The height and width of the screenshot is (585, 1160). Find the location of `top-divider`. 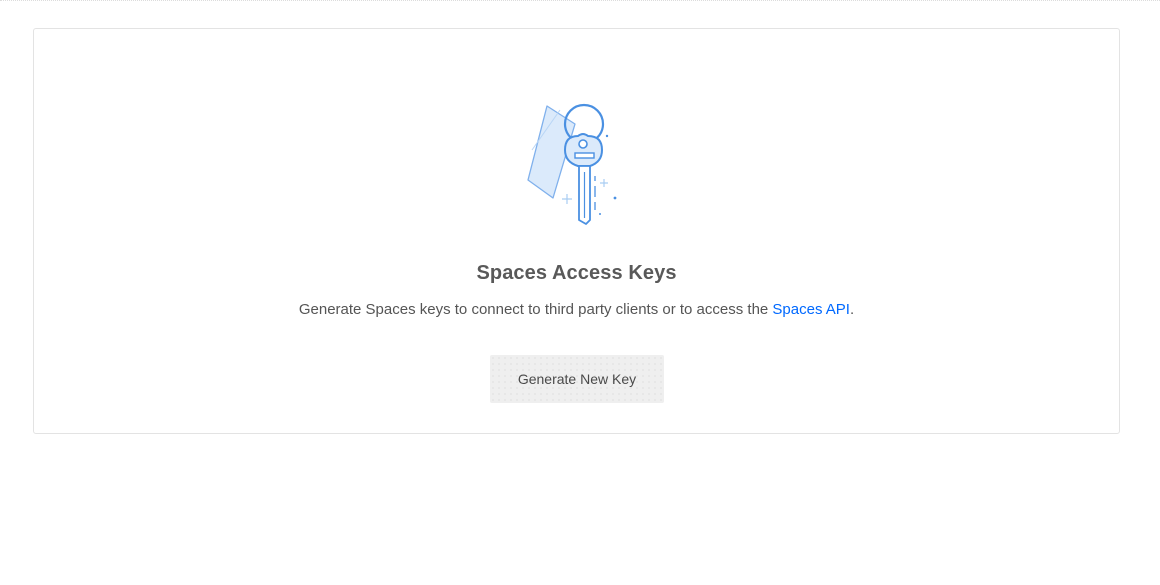

top-divider is located at coordinates (580, 1).